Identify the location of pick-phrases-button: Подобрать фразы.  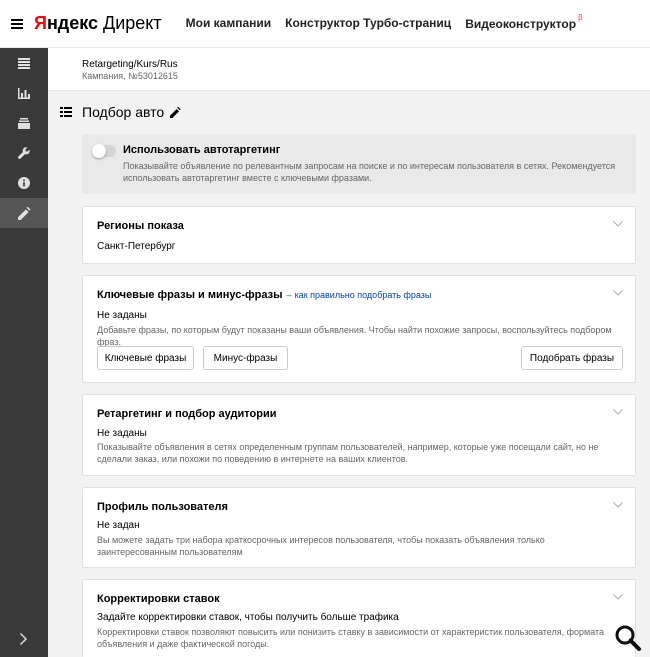
(572, 358).